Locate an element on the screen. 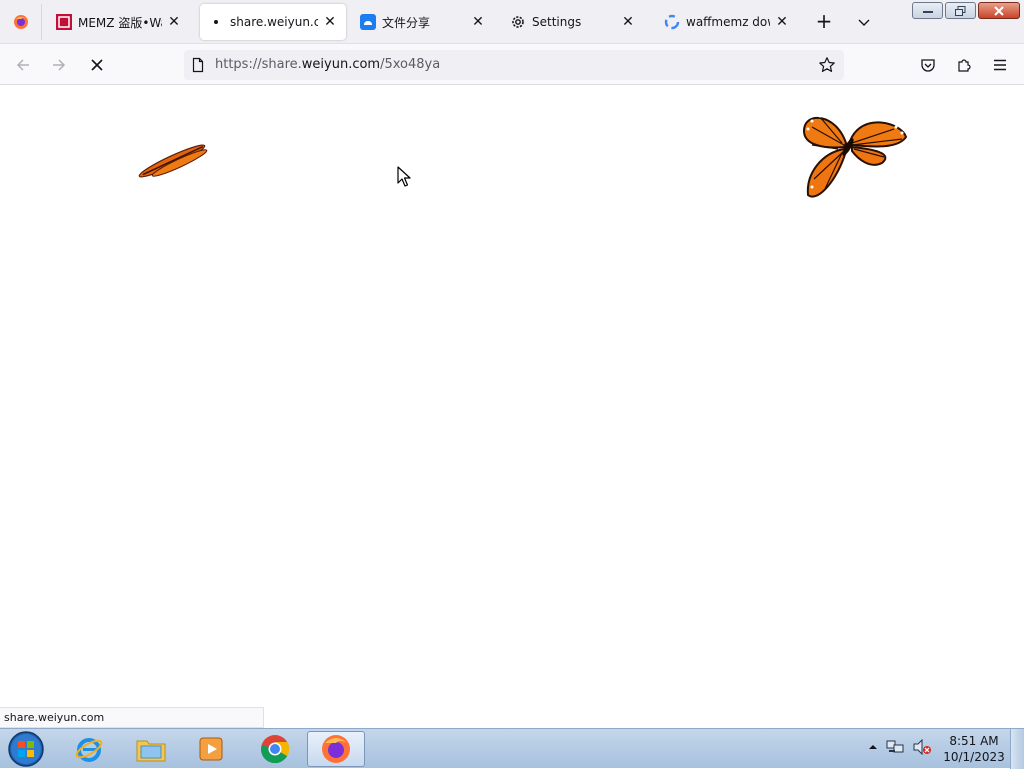 This screenshot has height=772, width=1024. taskbar-firefox is located at coordinates (336, 749).